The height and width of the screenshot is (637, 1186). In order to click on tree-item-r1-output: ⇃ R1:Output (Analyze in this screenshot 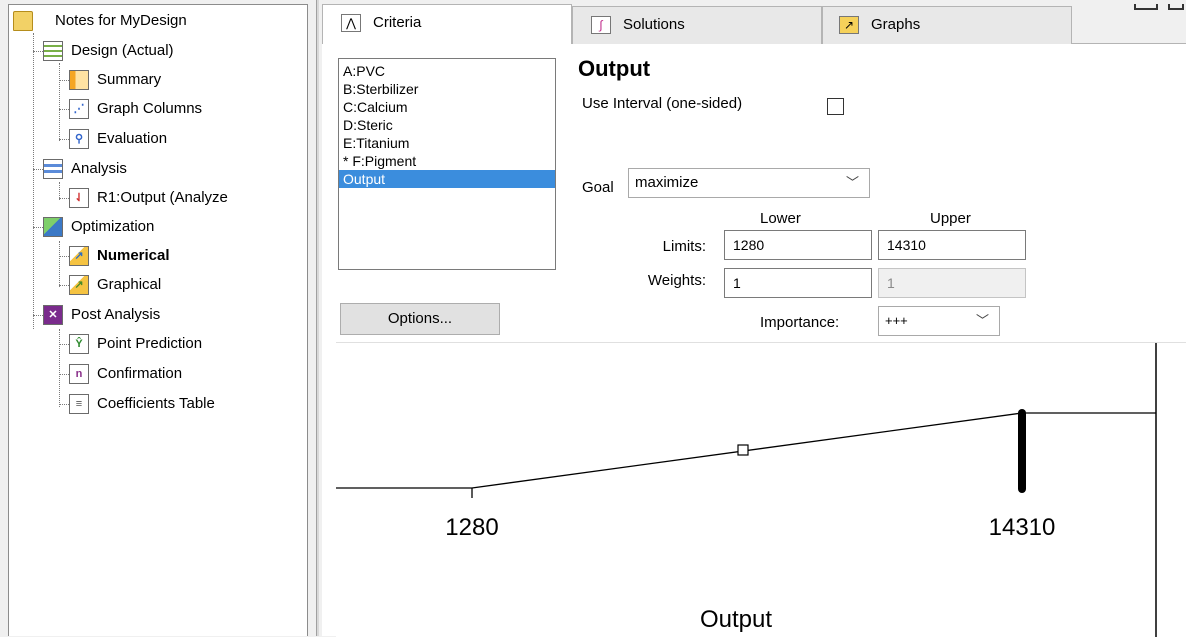, I will do `click(186, 198)`.